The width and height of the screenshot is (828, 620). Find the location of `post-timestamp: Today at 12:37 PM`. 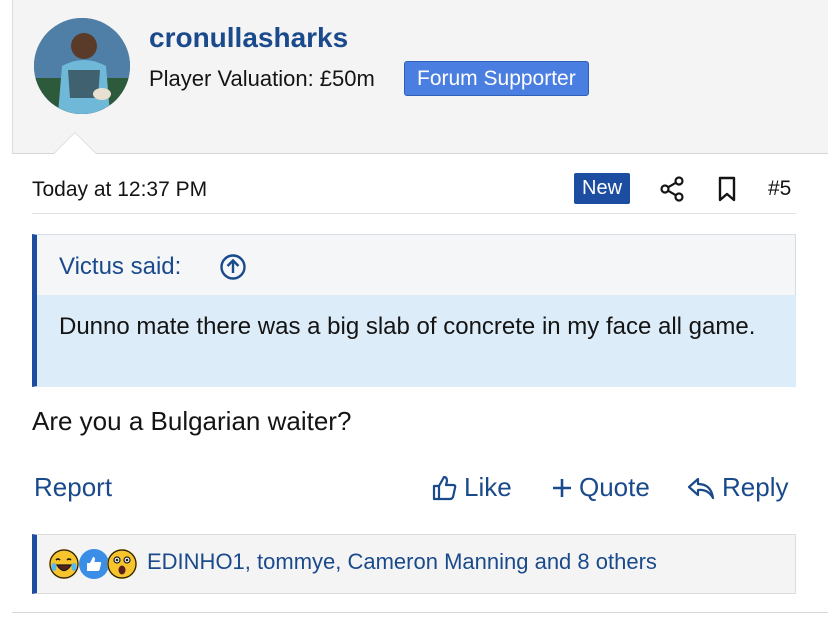

post-timestamp: Today at 12:37 PM is located at coordinates (119, 190).